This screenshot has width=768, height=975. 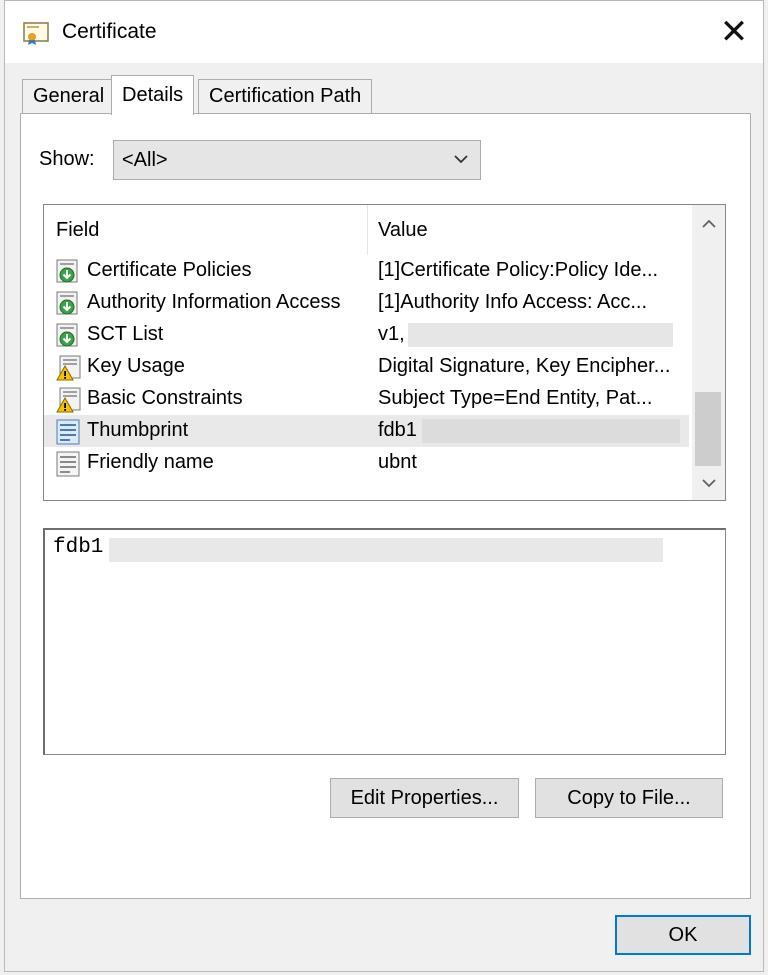 What do you see at coordinates (708, 352) in the screenshot?
I see `vertical-scrollbar` at bounding box center [708, 352].